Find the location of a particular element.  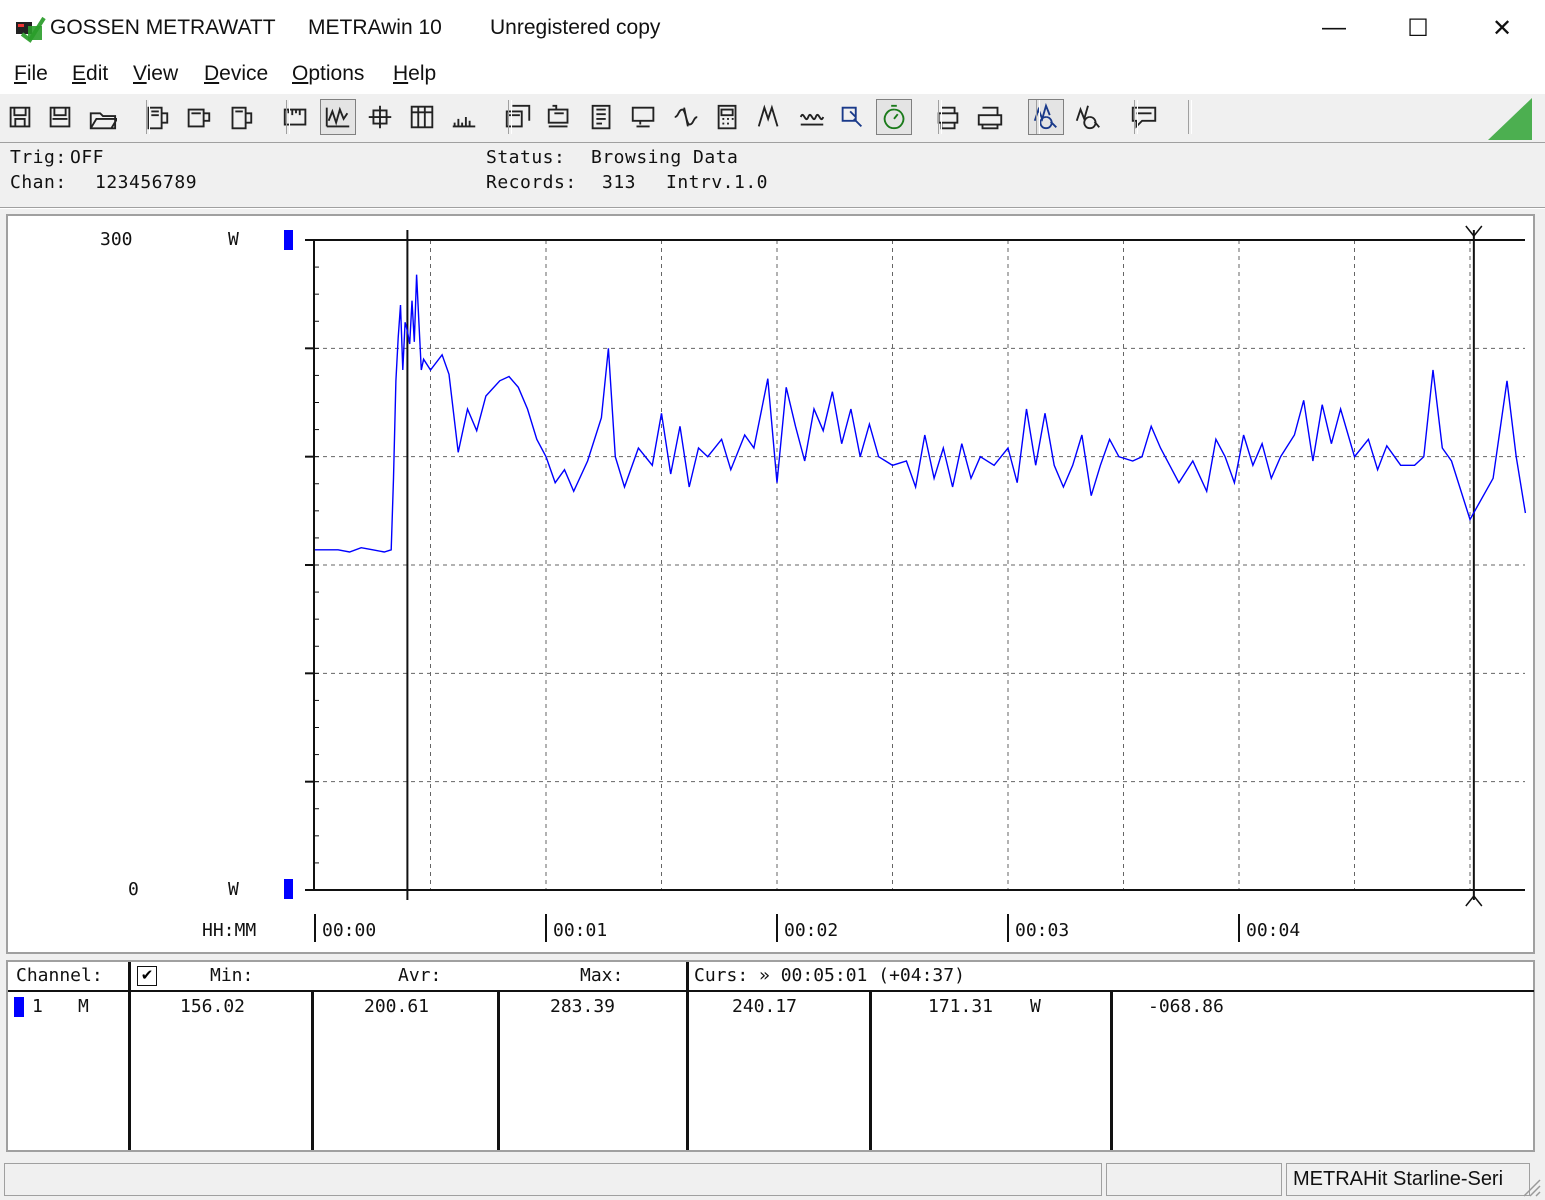

close-button: ✕ is located at coordinates (1502, 28).